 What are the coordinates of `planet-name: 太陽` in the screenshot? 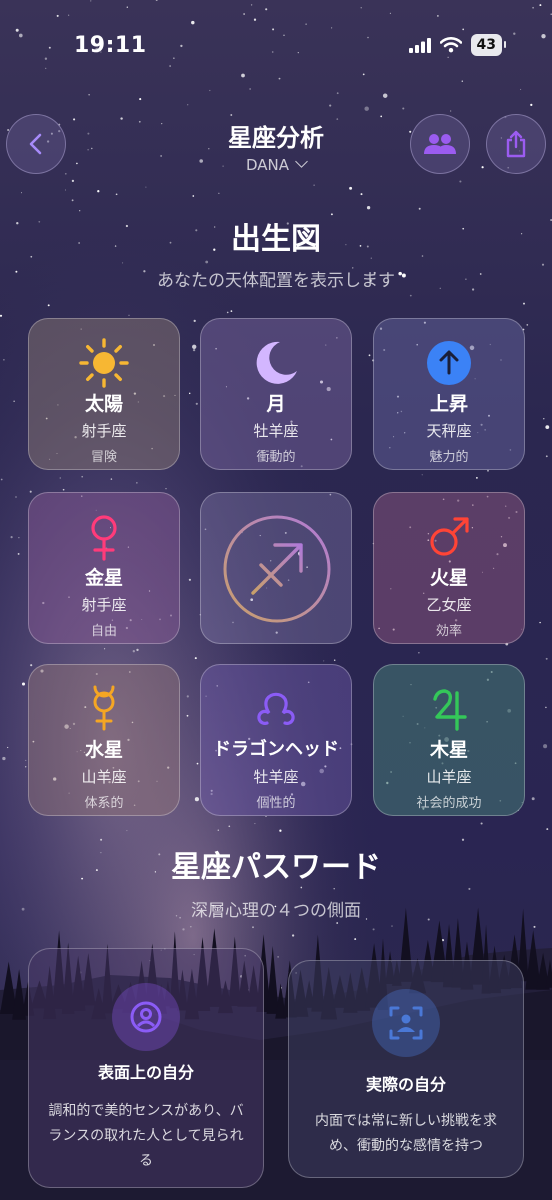 It's located at (103, 404).